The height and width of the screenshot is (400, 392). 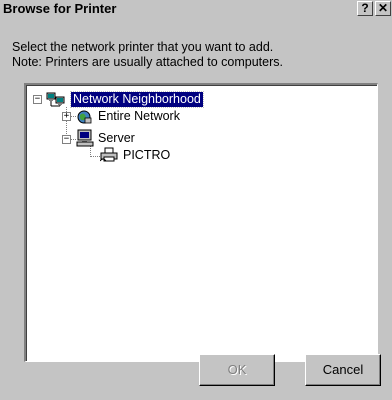 I want to click on tree-node-label: Network Neighborhood, so click(x=137, y=99).